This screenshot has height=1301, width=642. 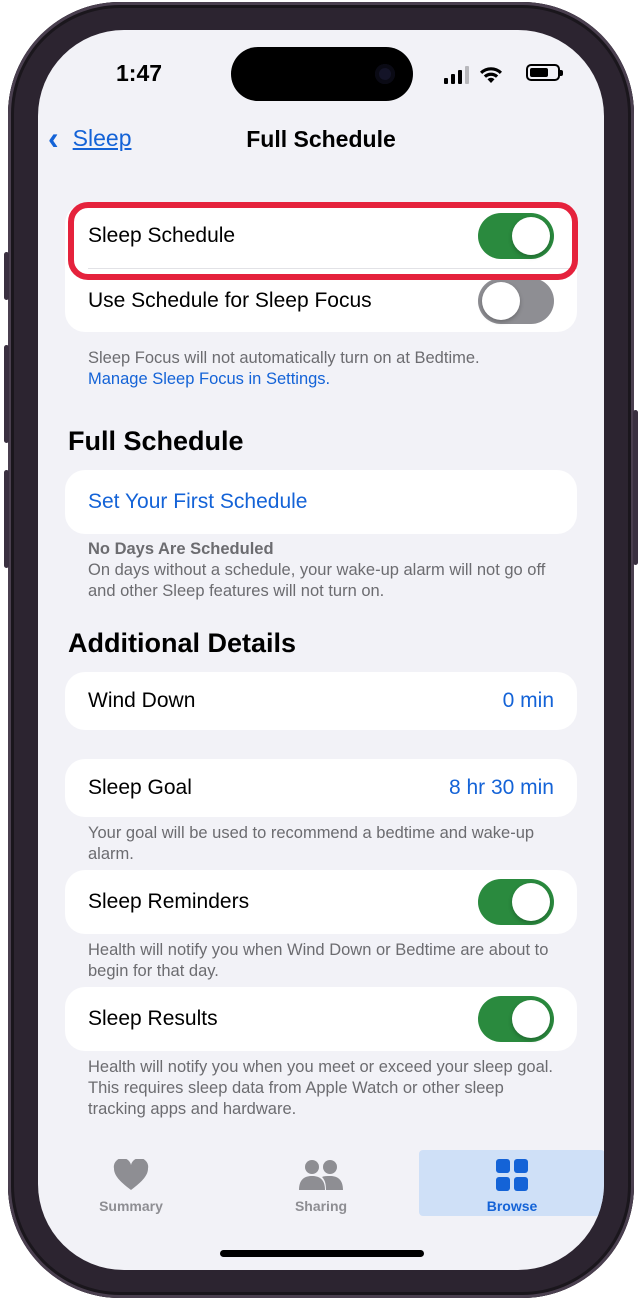 I want to click on grid-icon, so click(x=512, y=1175).